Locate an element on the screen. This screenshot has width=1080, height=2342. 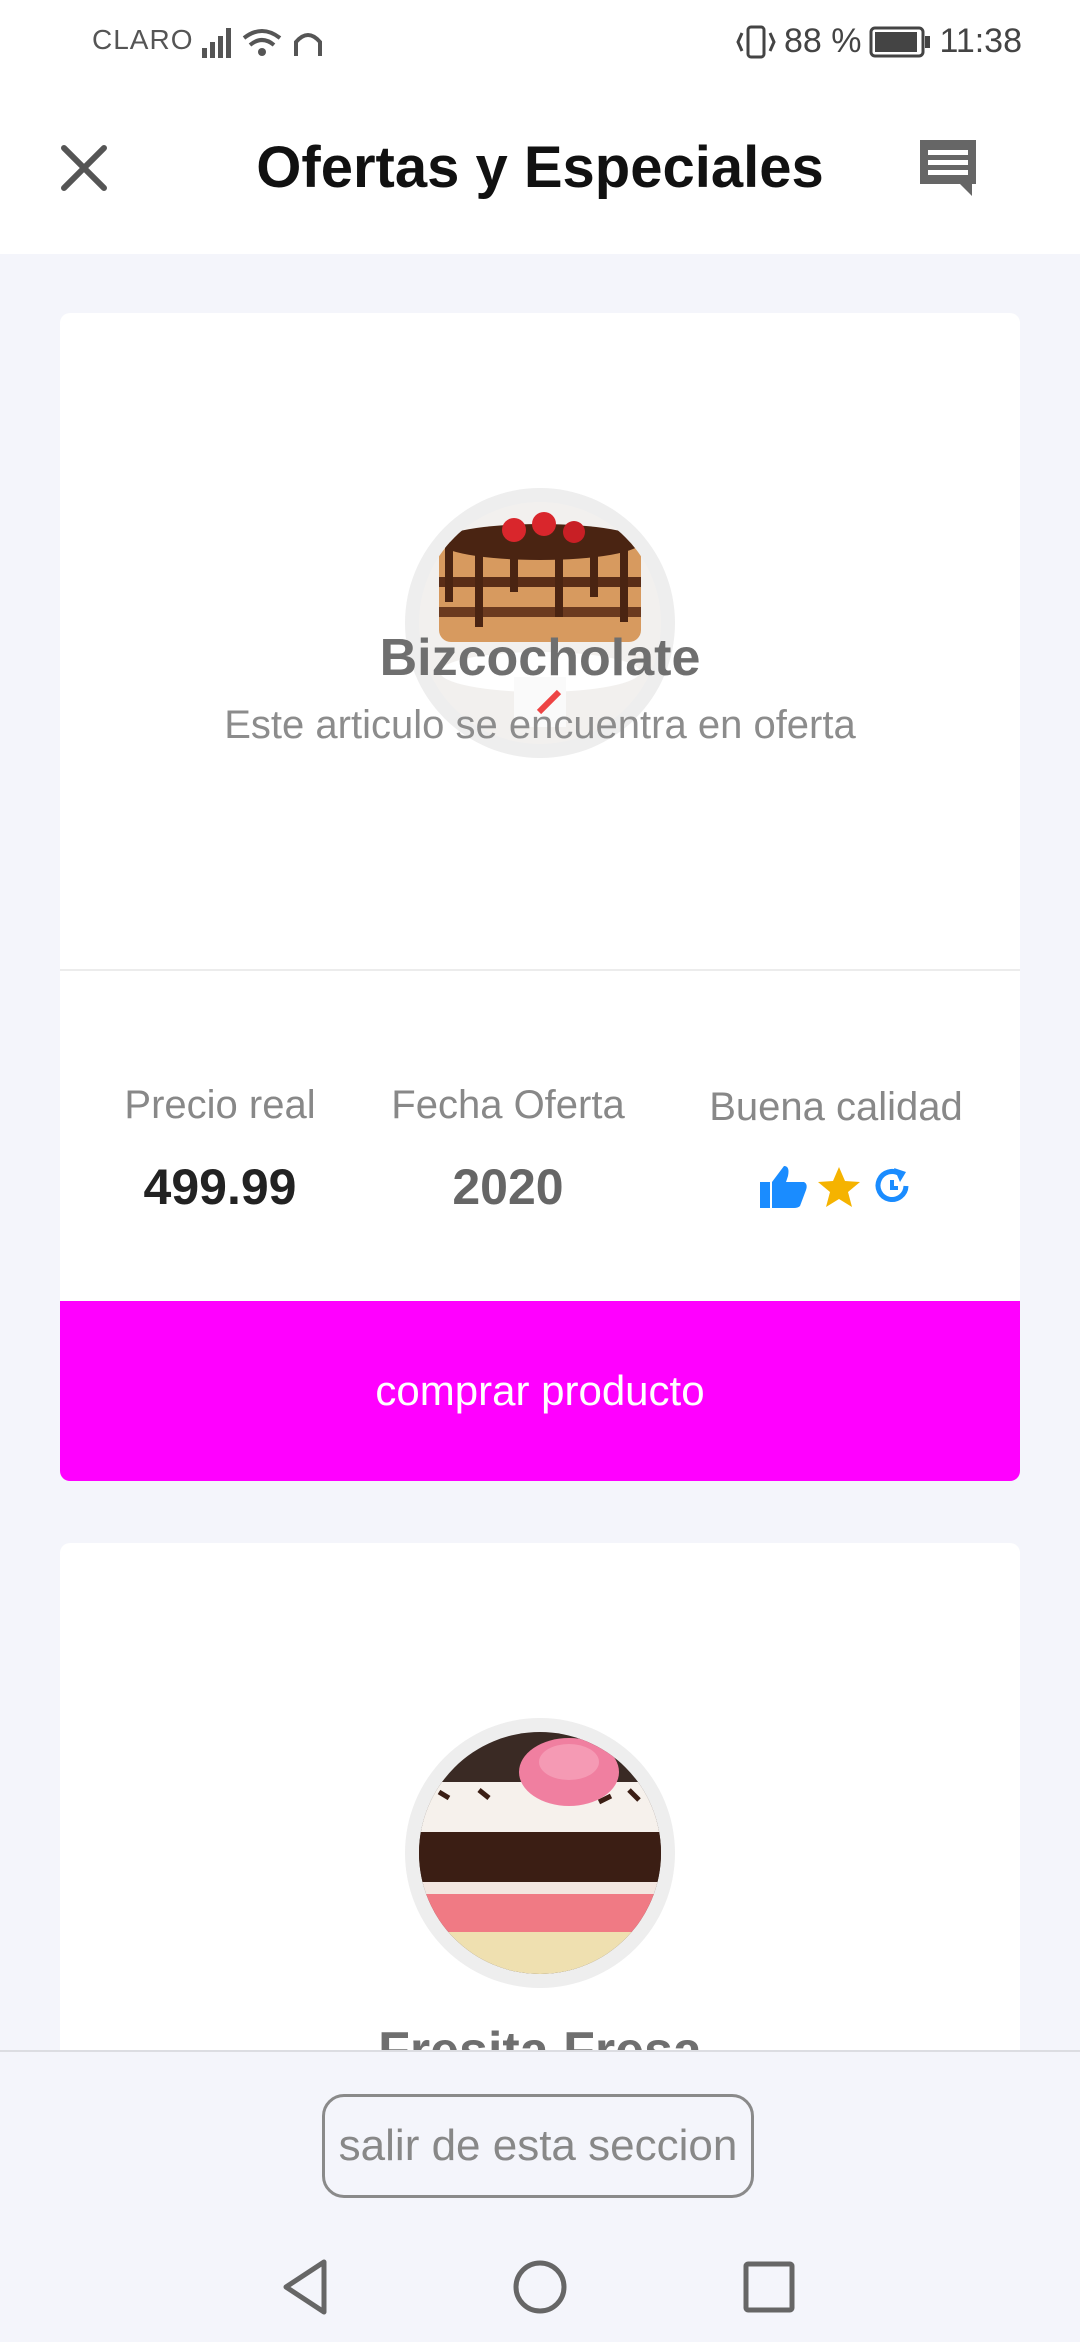
strawberry-cake-image is located at coordinates (540, 1853).